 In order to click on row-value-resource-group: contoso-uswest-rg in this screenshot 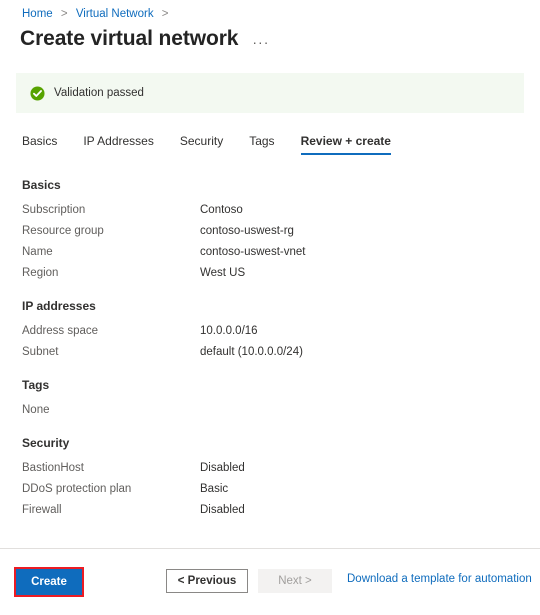, I will do `click(247, 231)`.